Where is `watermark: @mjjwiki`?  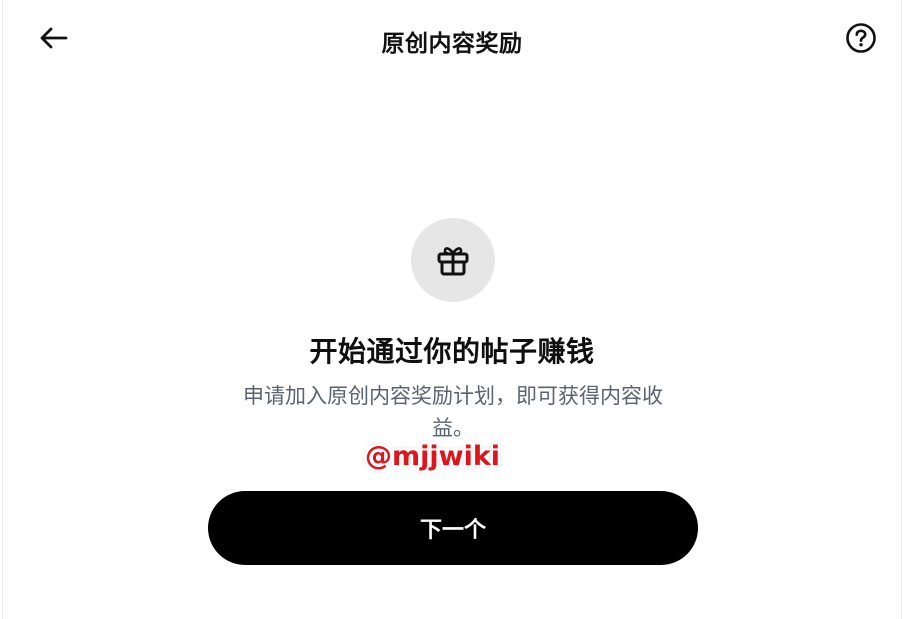 watermark: @mjjwiki is located at coordinates (433, 456).